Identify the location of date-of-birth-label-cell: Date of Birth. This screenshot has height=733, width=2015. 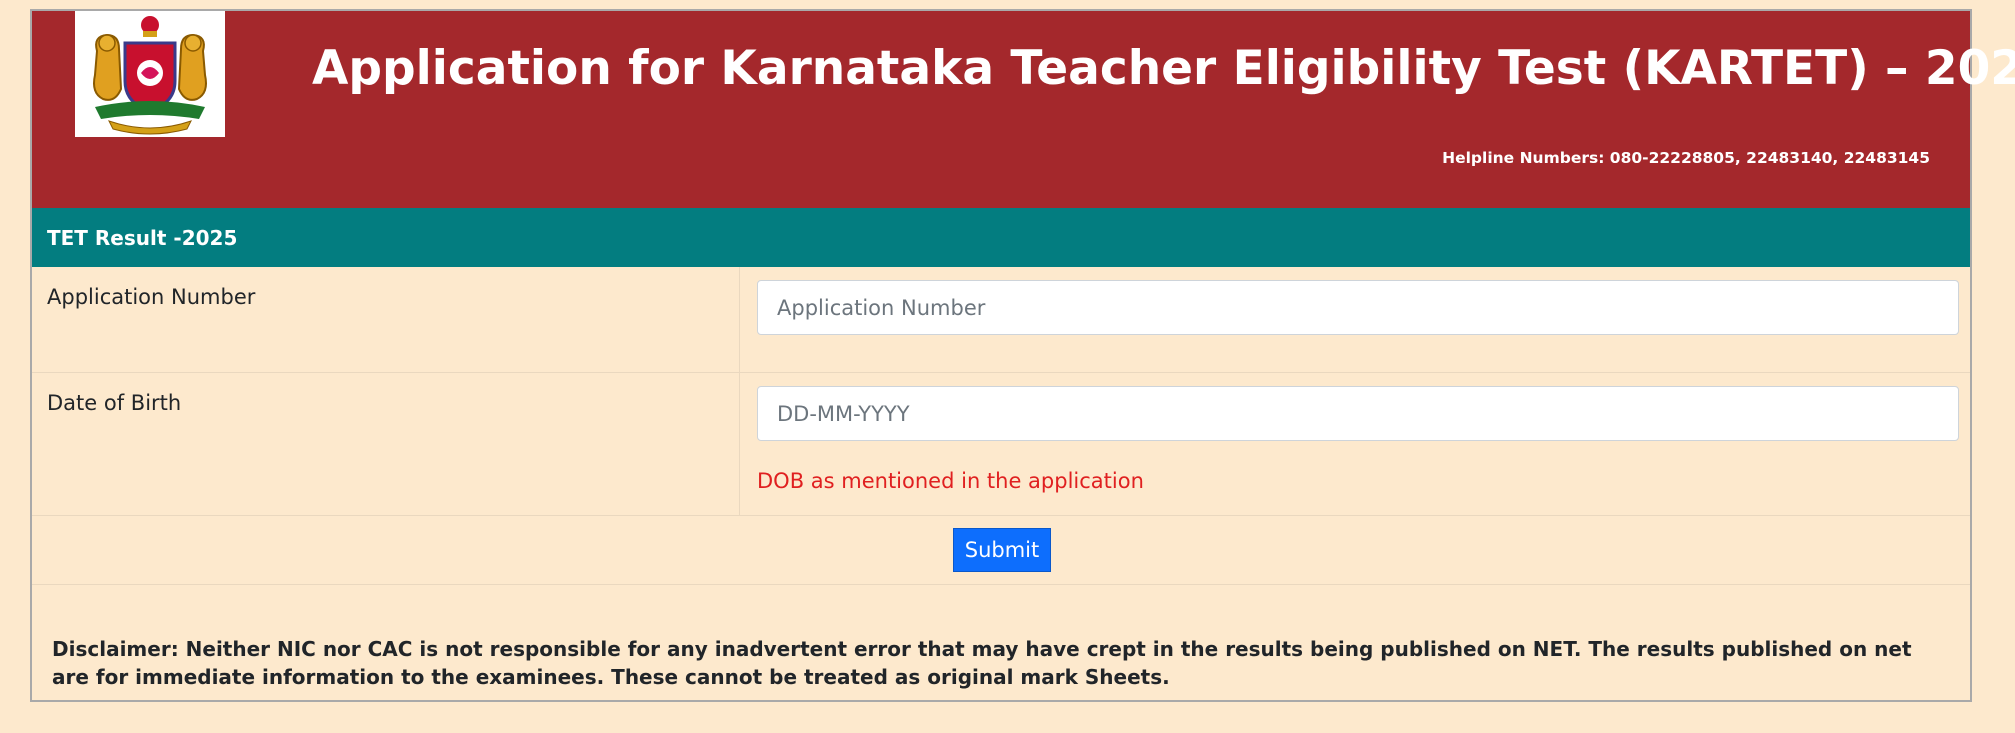
(386, 444).